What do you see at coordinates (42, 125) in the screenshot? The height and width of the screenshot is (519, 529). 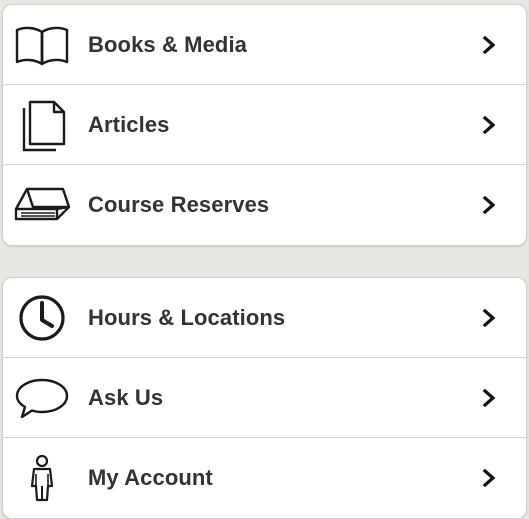 I see `documents-icon` at bounding box center [42, 125].